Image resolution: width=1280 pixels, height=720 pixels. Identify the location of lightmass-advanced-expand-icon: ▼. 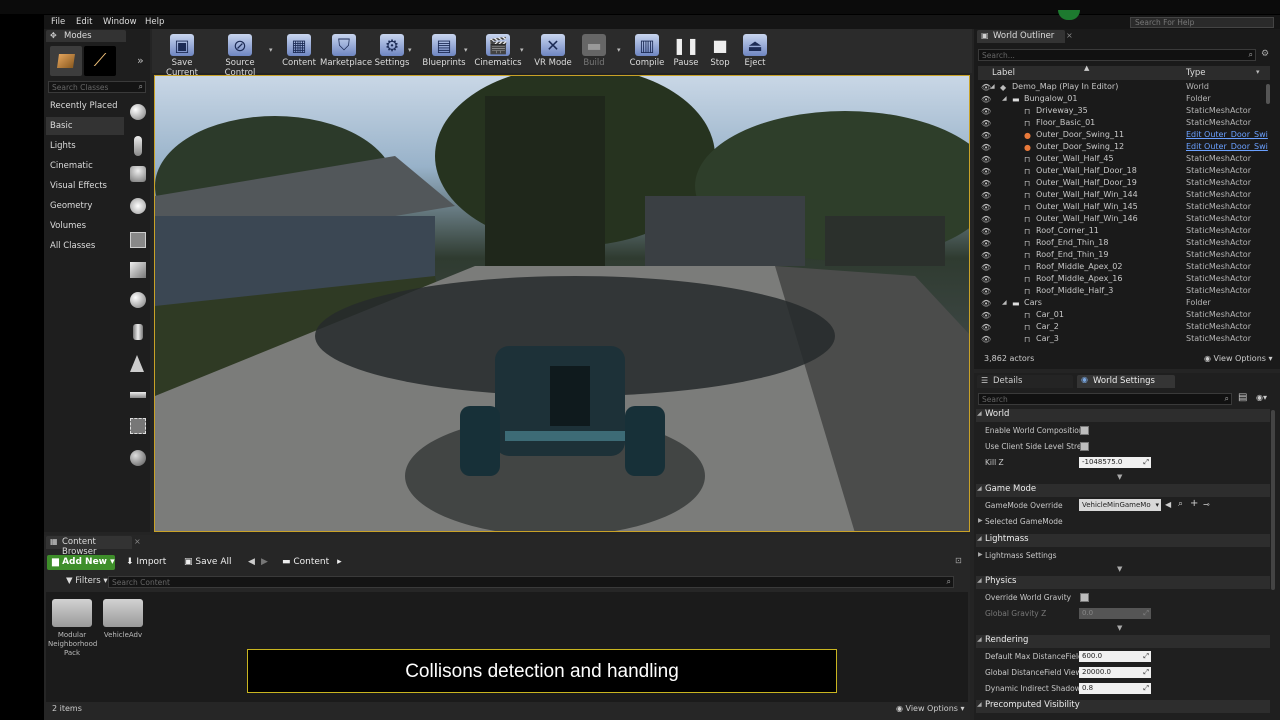
(1119, 569).